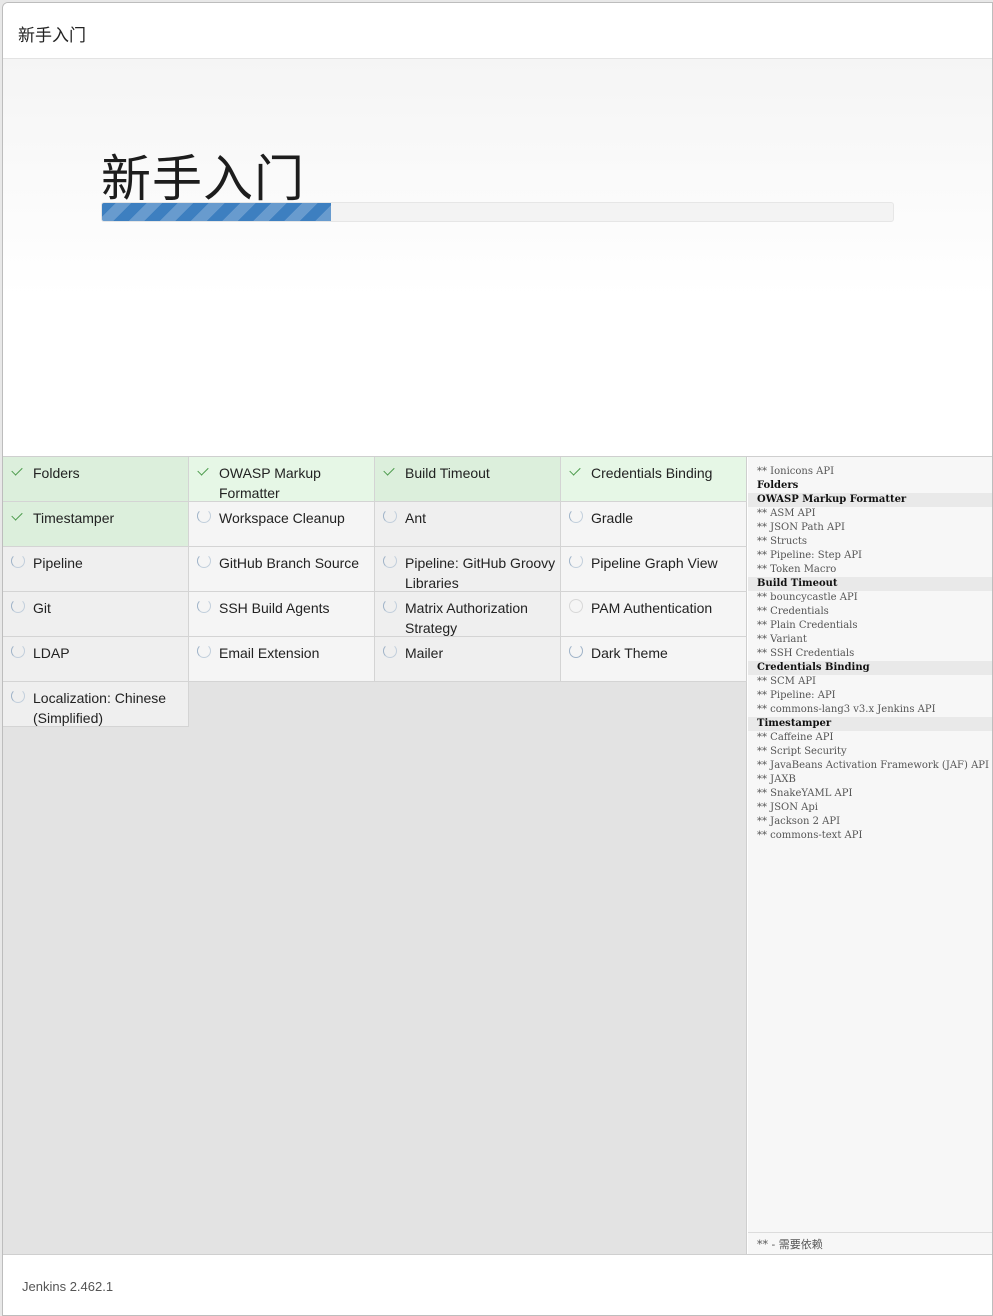 This screenshot has height=1316, width=993. Describe the element at coordinates (796, 471) in the screenshot. I see `log-dependency-line: ** Ionicons API` at that location.